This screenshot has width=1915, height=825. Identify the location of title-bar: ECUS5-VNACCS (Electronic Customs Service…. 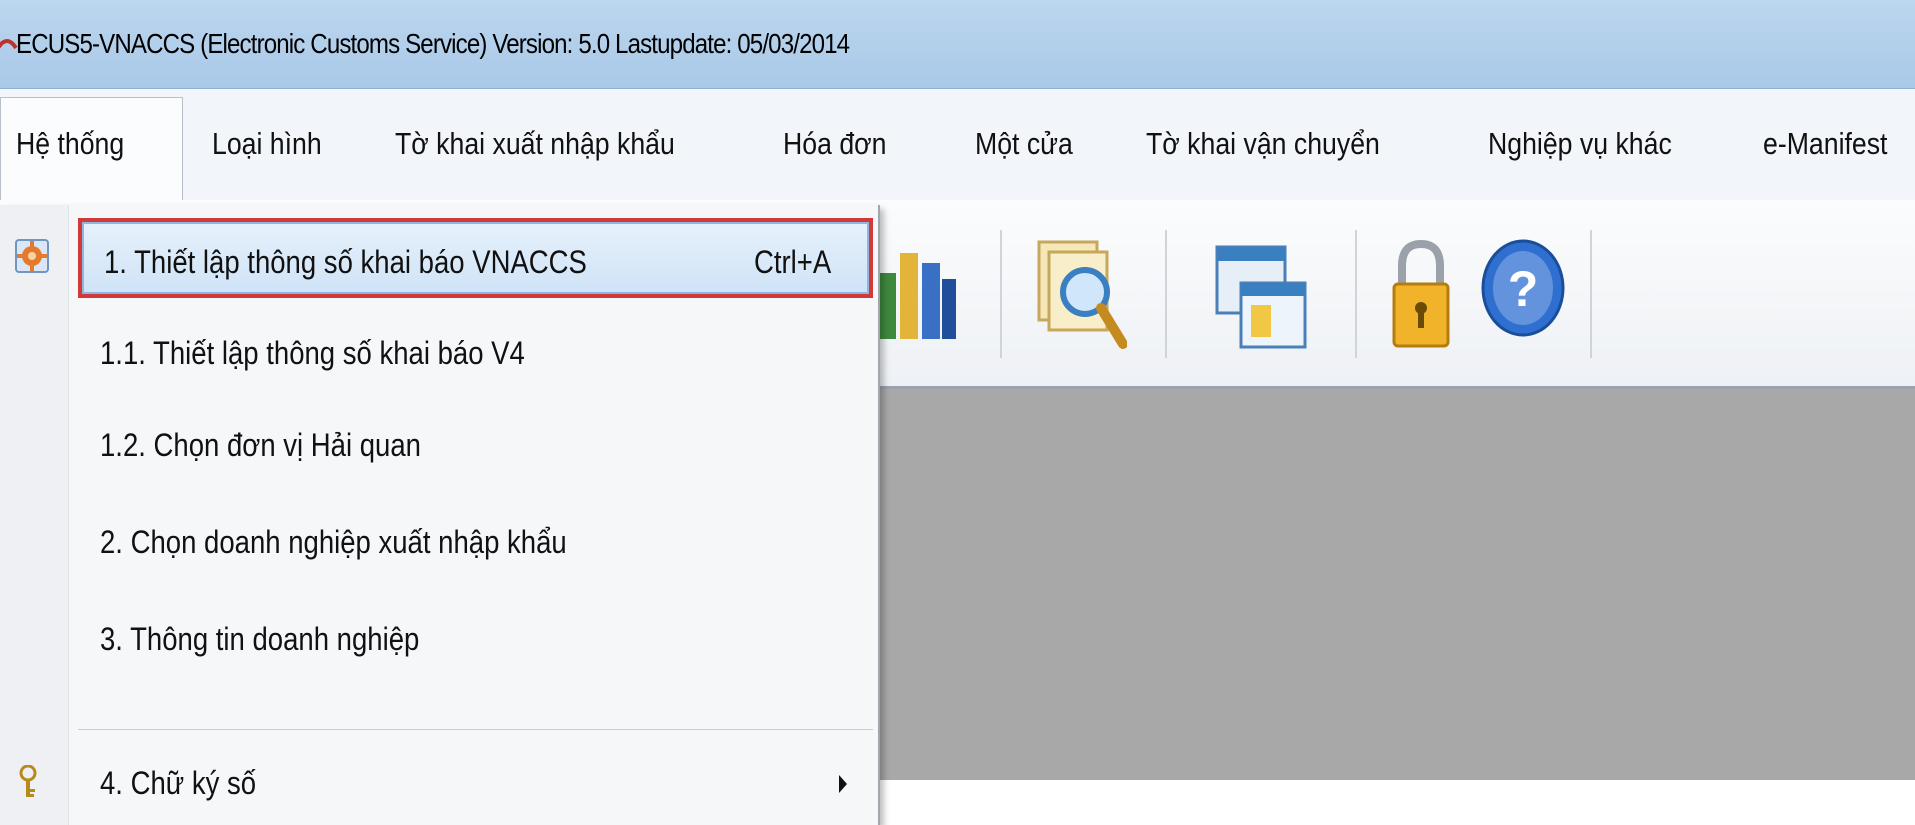
(957, 44).